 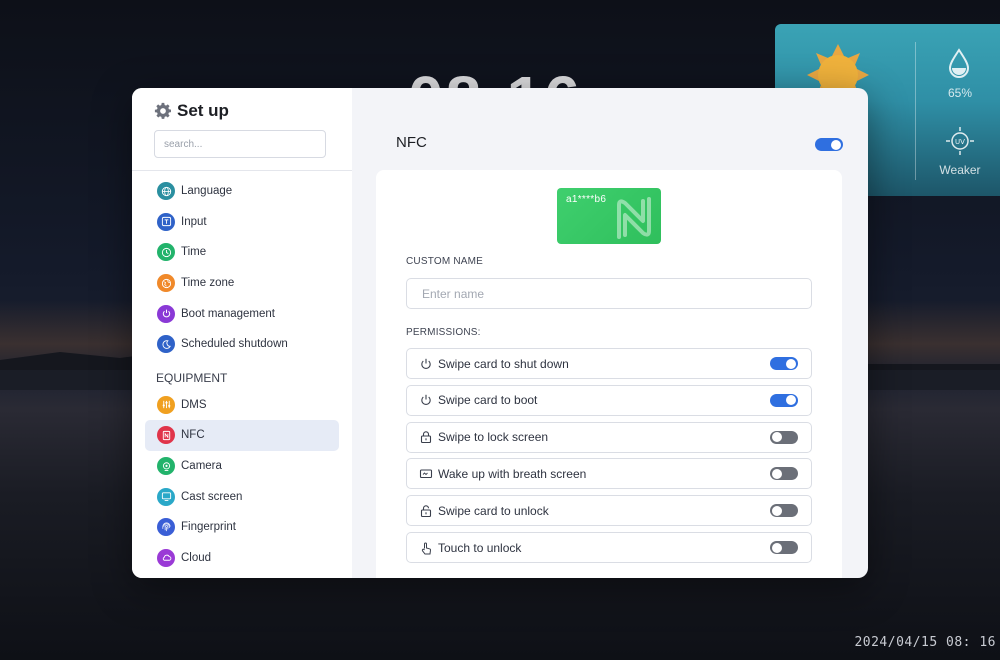 What do you see at coordinates (194, 221) in the screenshot?
I see `sidebar-item-label: Input` at bounding box center [194, 221].